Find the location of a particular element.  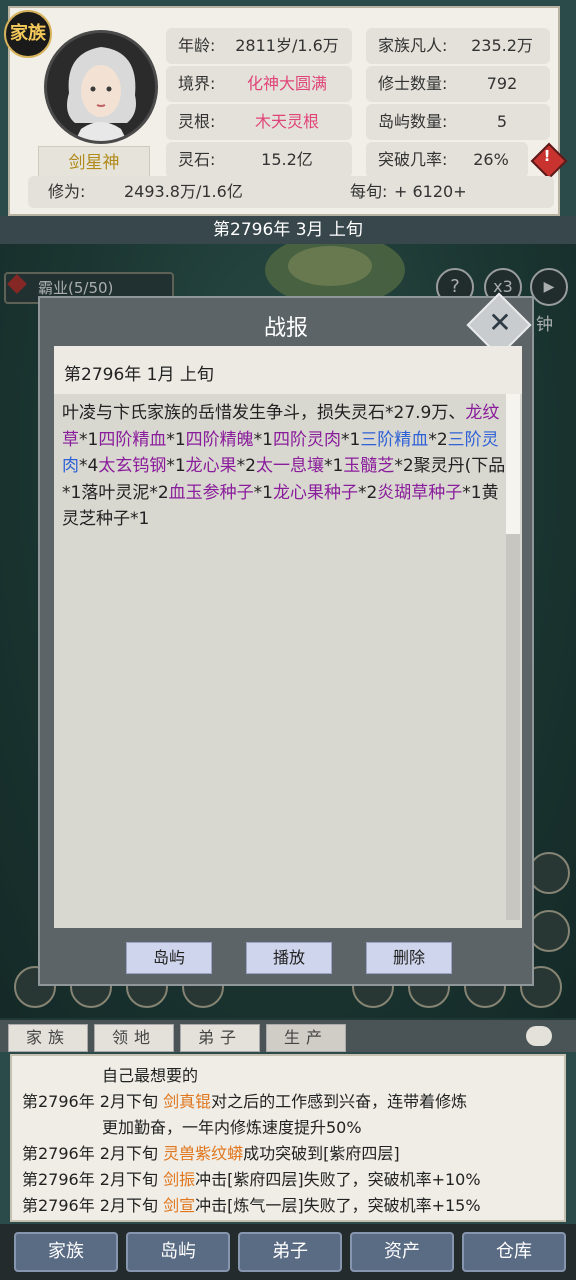

log-text: 对之后的工作感到兴奋，连带着修炼 is located at coordinates (339, 1101).